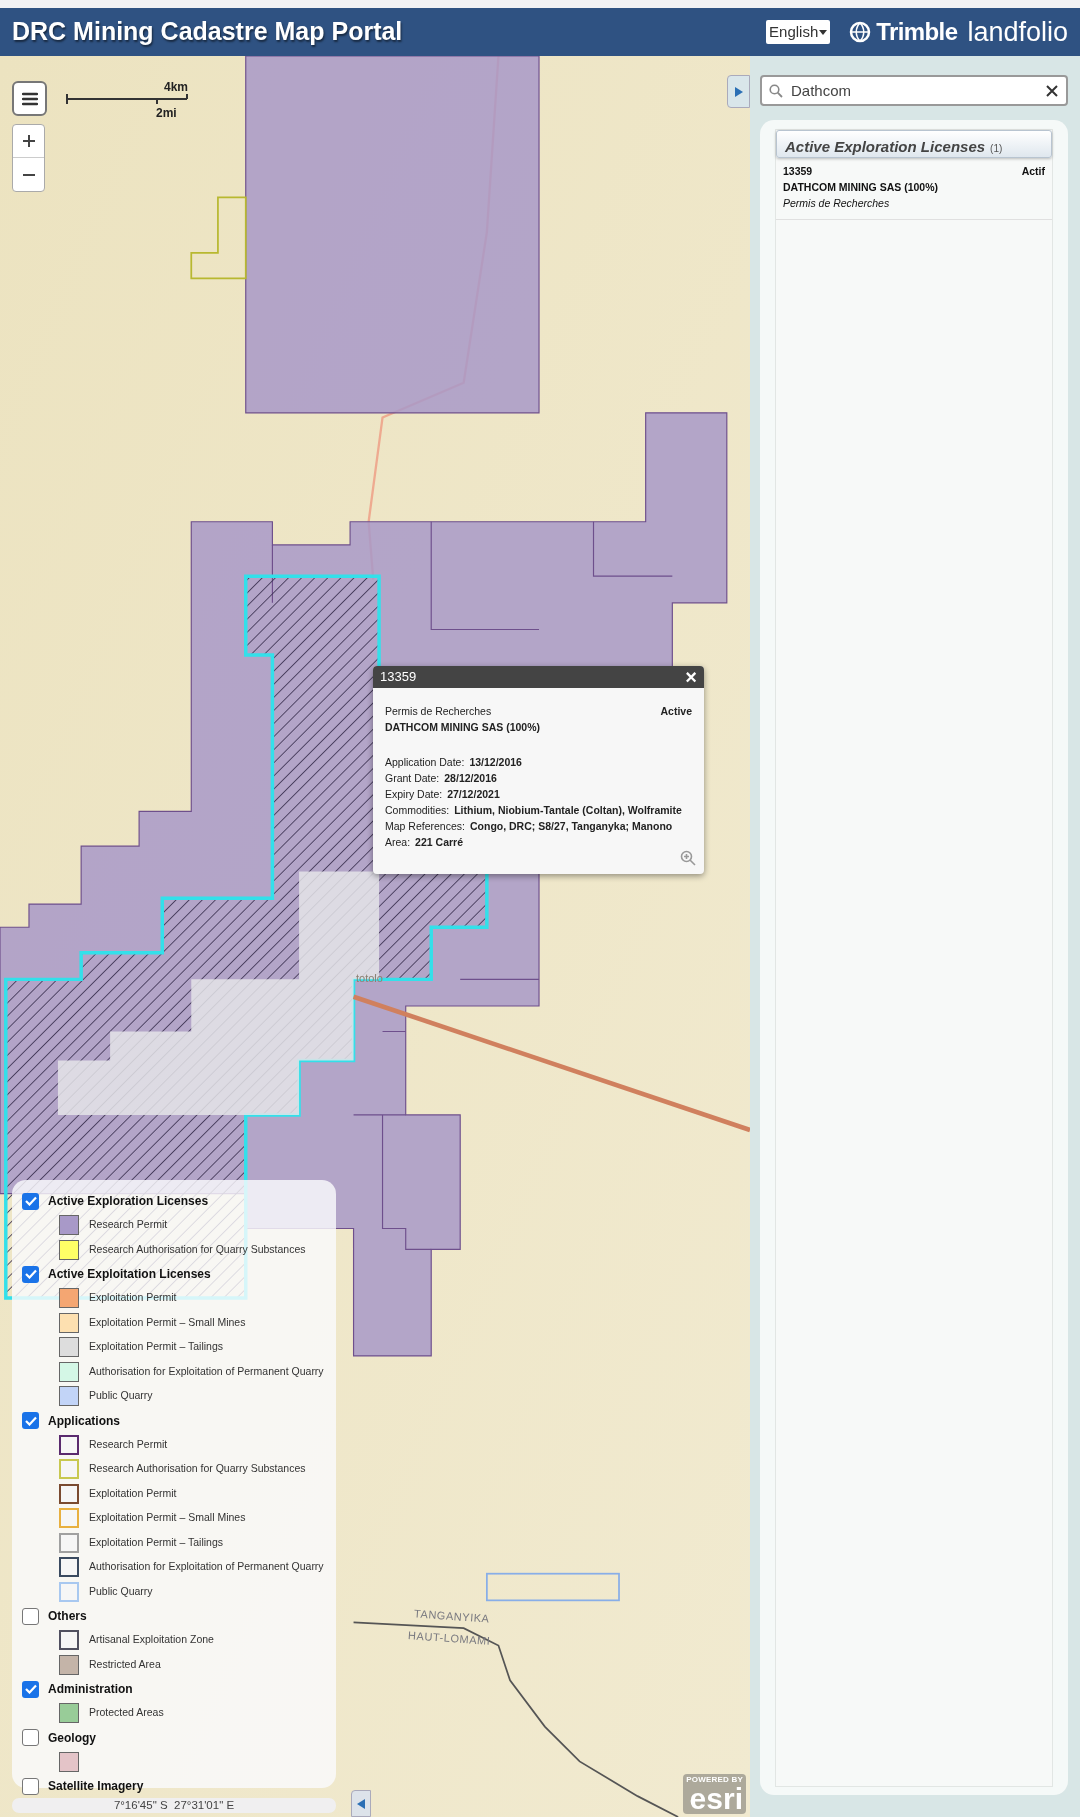  Describe the element at coordinates (568, 810) in the screenshot. I see `field-value: Lithium, Niobium-Tantale (Coltan), Wolframite` at that location.